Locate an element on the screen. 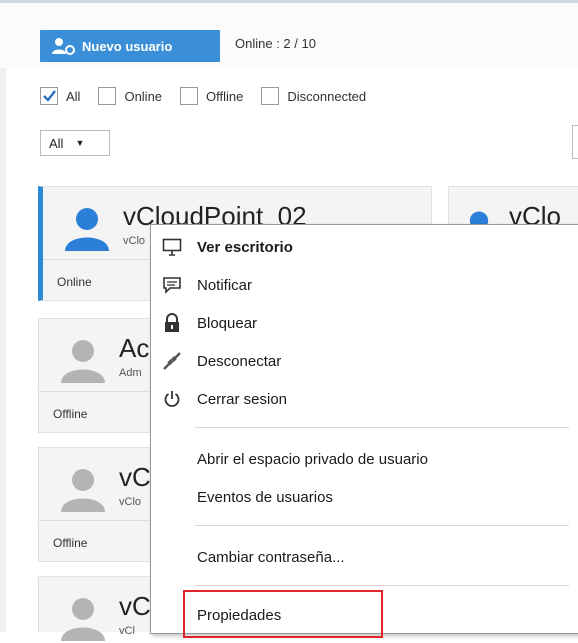  menu-item-label: Bloquear is located at coordinates (227, 323).